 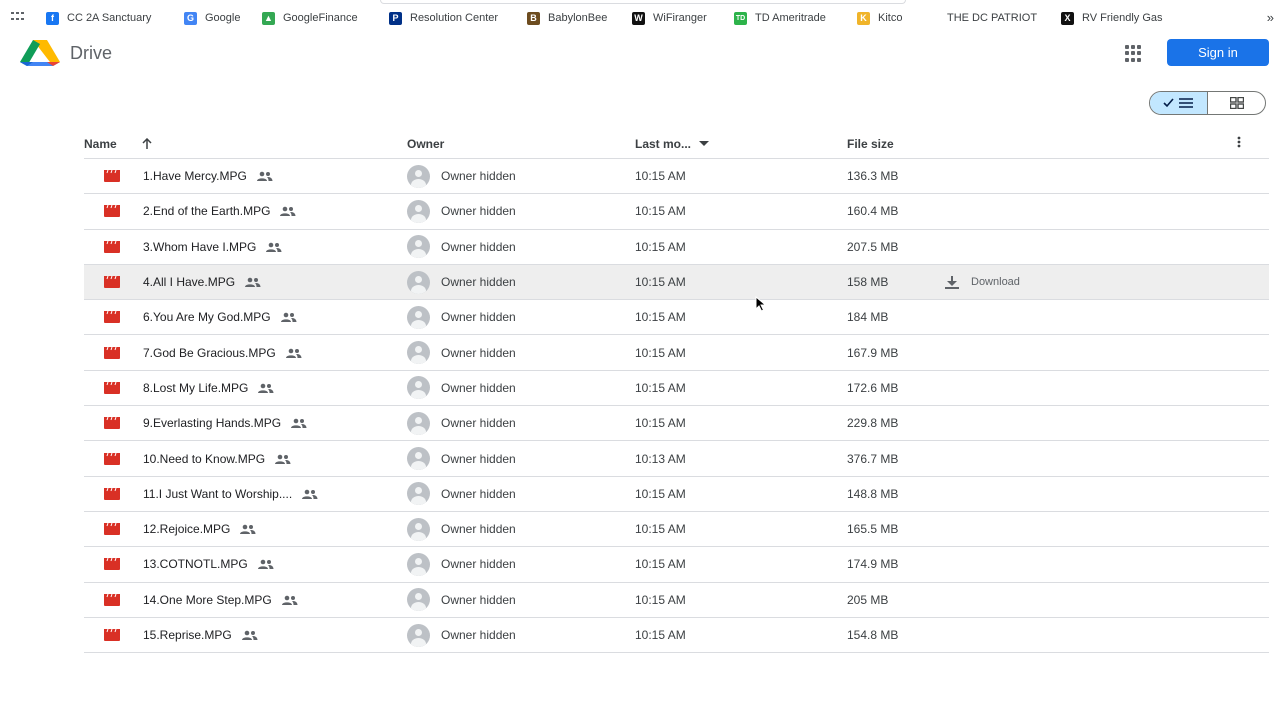 I want to click on apps-shortcut-icon, so click(x=18, y=17).